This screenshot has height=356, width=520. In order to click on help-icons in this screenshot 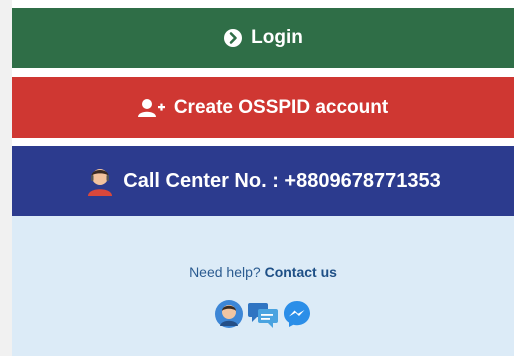, I will do `click(263, 314)`.